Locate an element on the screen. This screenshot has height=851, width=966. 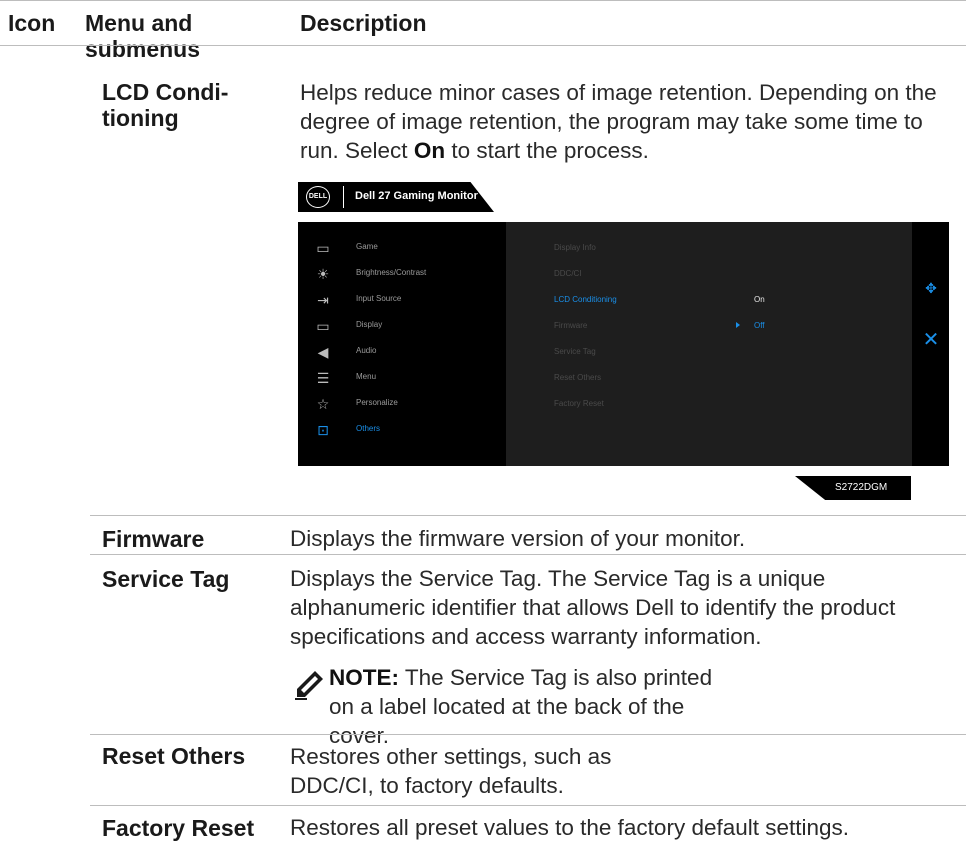
osd-menu-label: Brightness/Contrast is located at coordinates (391, 272).